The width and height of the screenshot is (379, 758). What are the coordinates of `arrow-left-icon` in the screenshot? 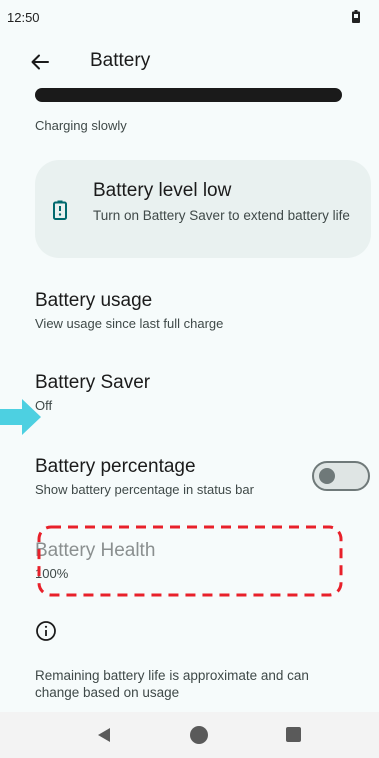 It's located at (40, 62).